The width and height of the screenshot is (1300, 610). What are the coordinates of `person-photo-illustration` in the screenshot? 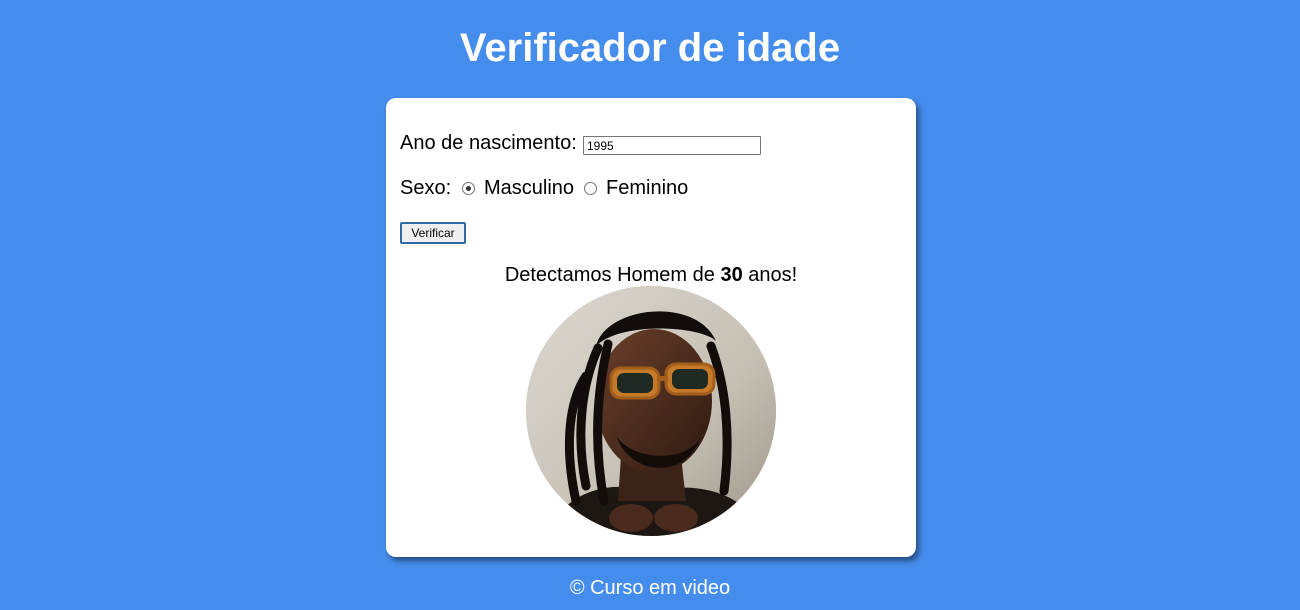 It's located at (651, 411).